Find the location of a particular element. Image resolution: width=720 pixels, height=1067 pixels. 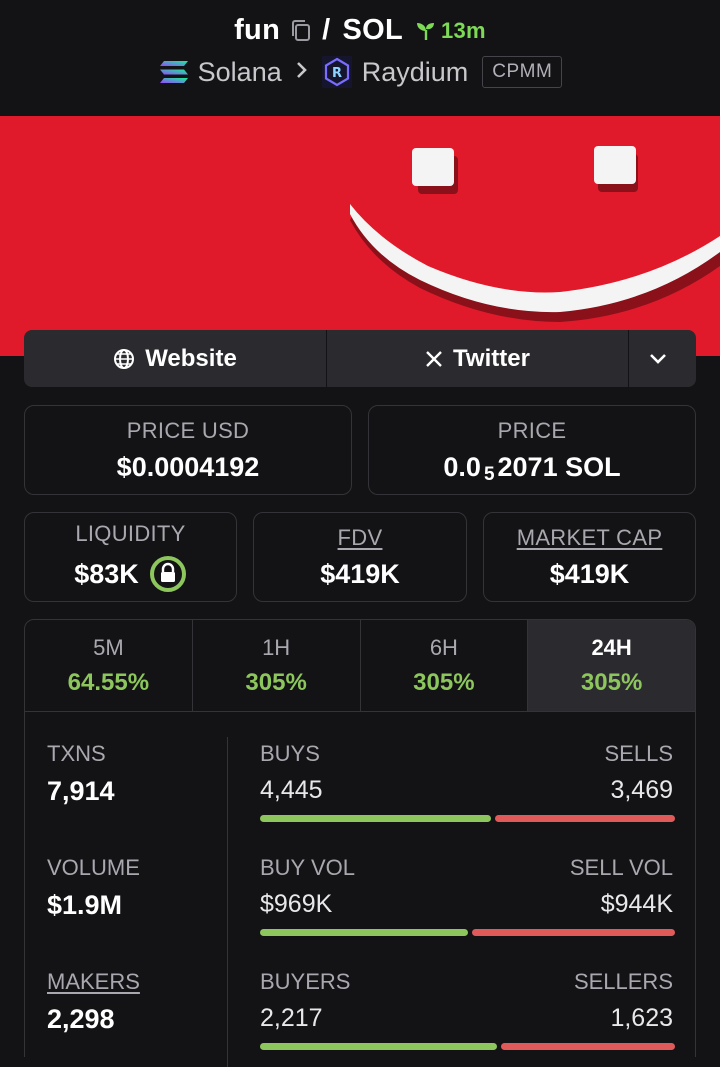

sellers-bar is located at coordinates (588, 1046).